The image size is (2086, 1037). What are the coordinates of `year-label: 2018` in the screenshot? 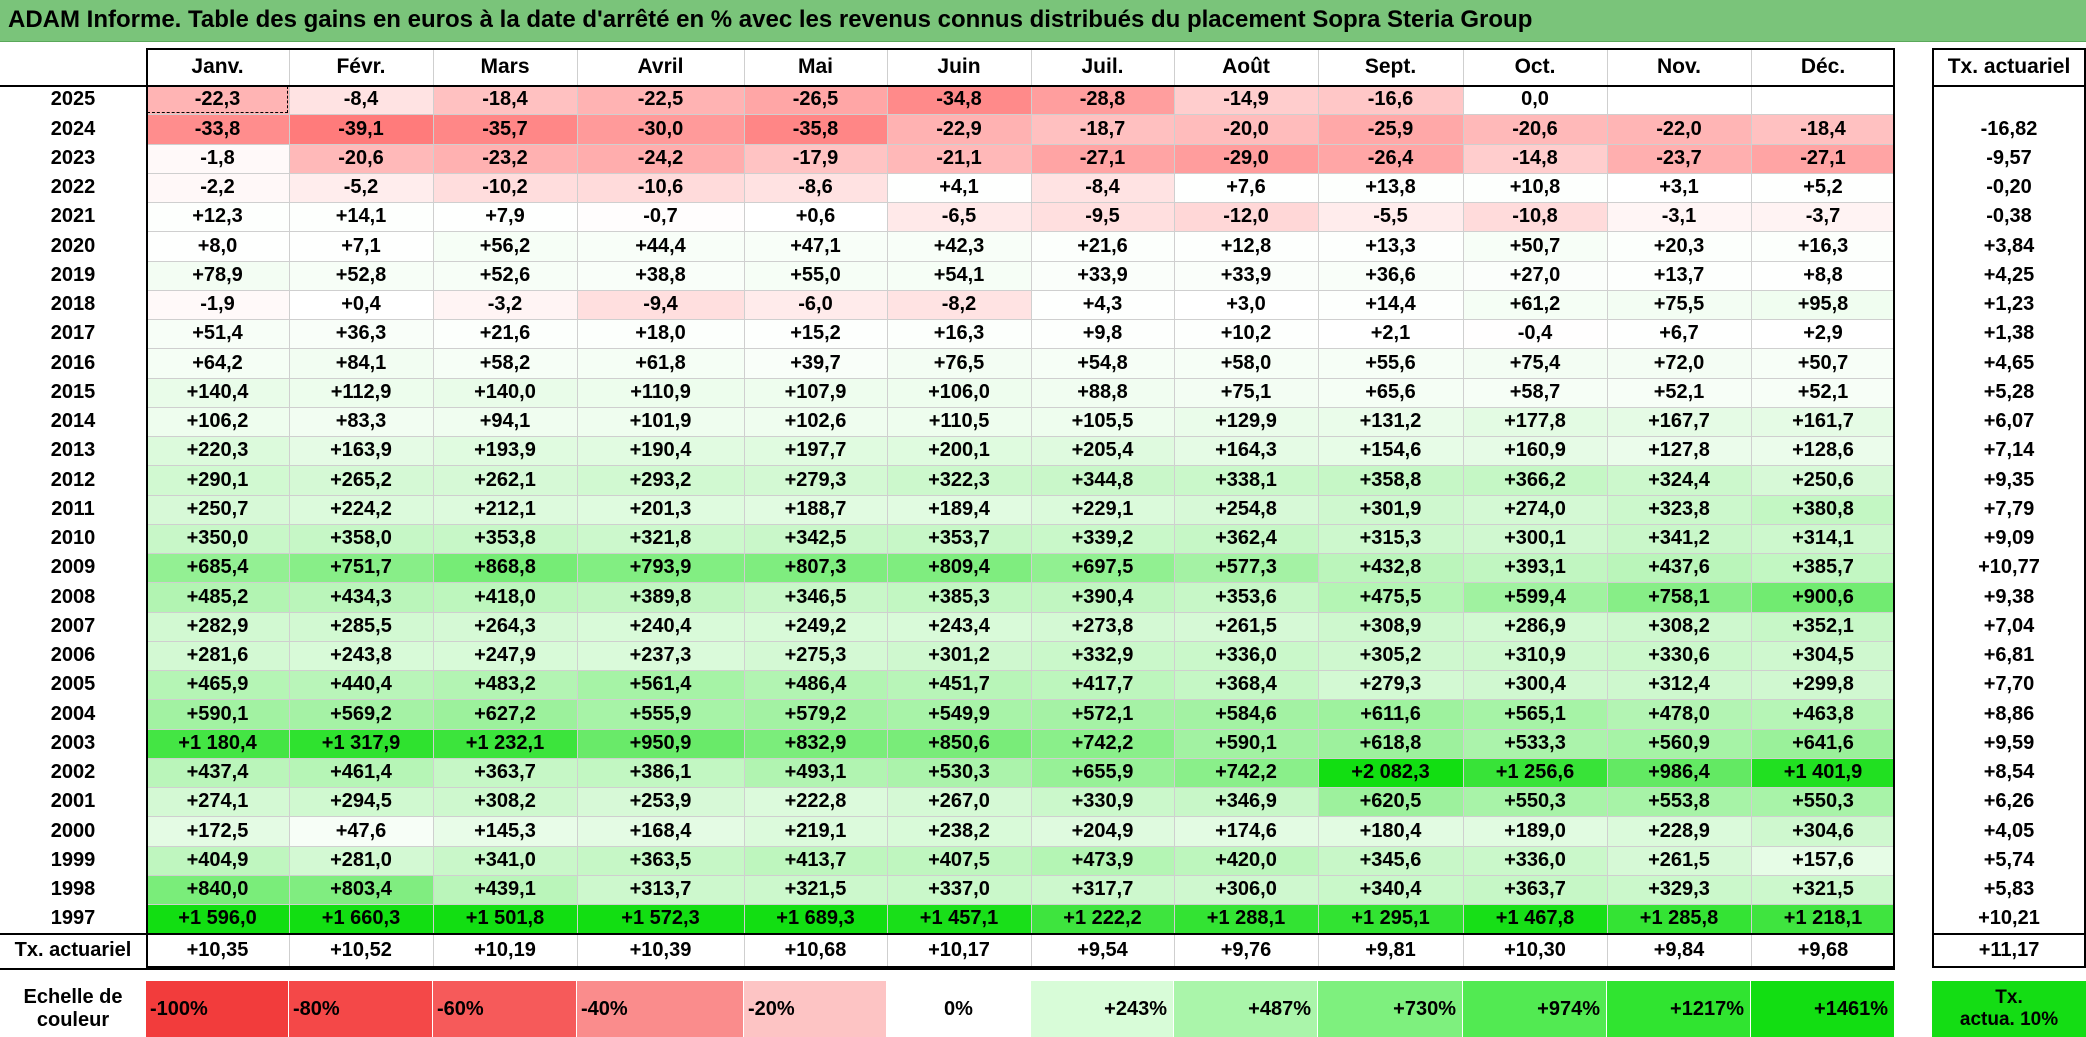 It's located at (73, 304).